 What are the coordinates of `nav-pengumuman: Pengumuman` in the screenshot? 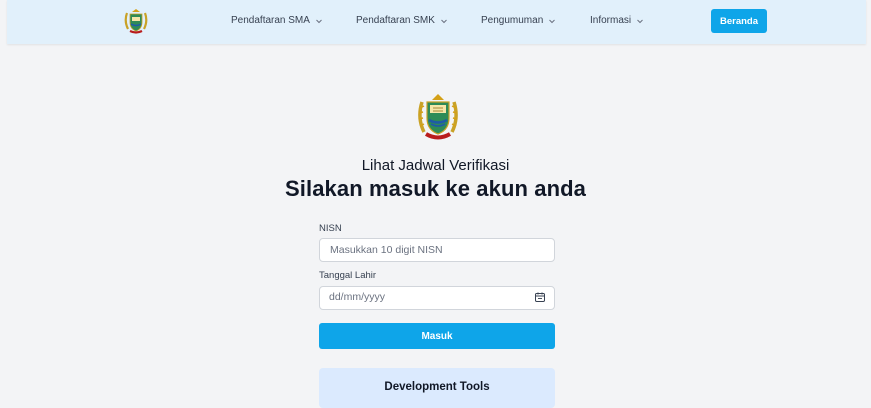 It's located at (518, 20).